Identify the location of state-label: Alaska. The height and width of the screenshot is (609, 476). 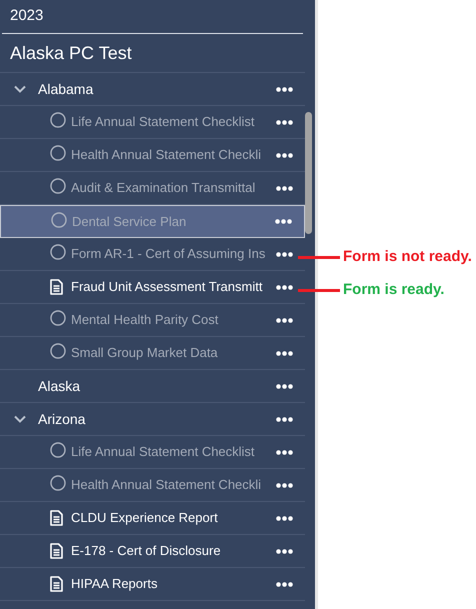
(59, 386).